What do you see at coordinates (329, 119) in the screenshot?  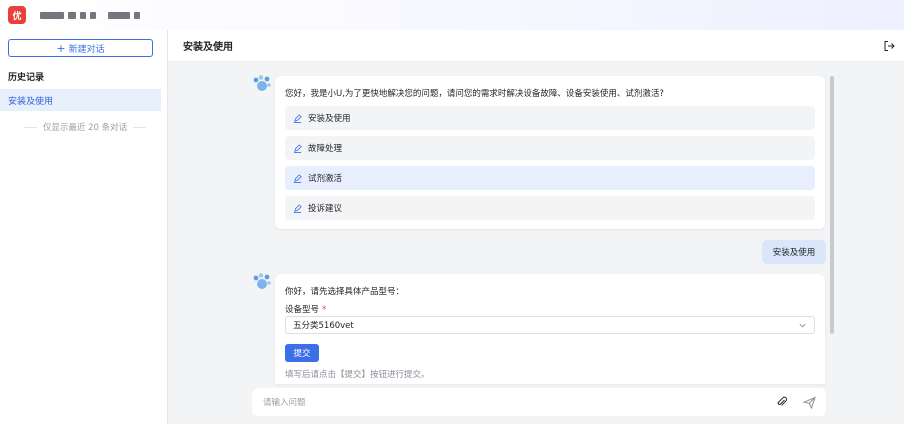 I see `option-label: 安装及使用` at bounding box center [329, 119].